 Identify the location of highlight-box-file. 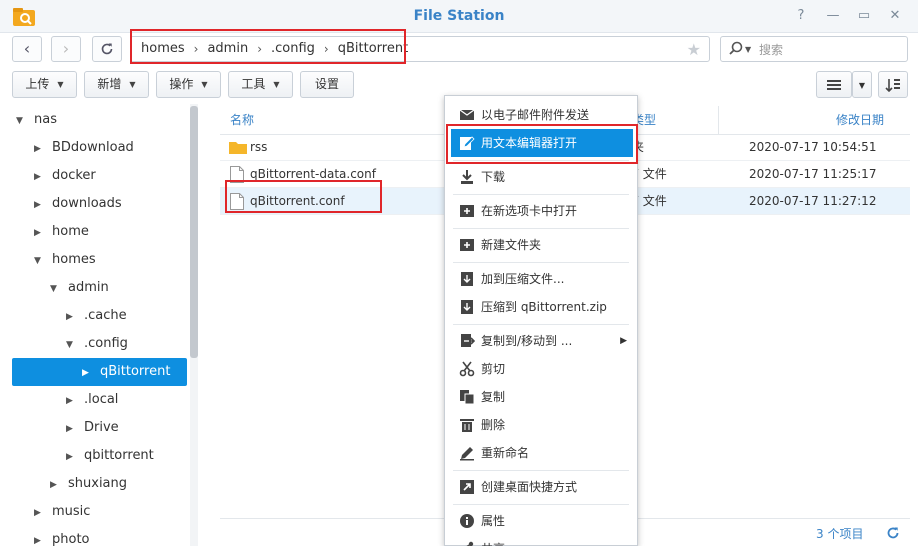
(303, 196).